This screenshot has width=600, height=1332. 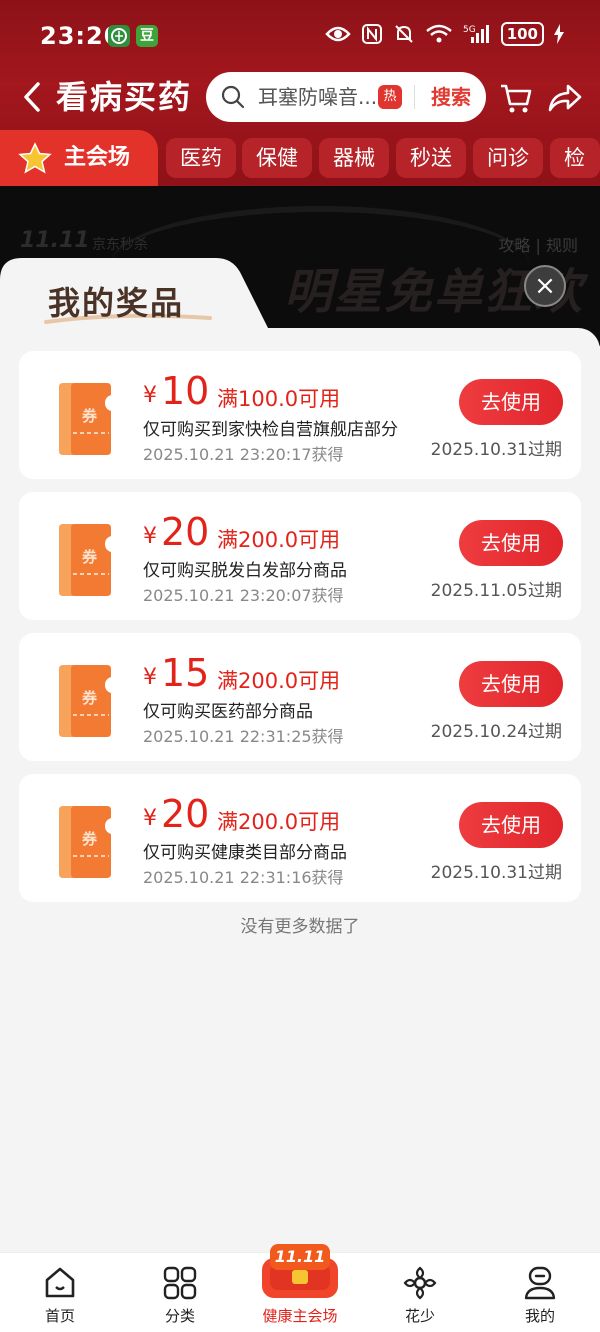 I want to click on coupon-description: 仅可购买脱发白发部分商品, so click(x=245, y=571).